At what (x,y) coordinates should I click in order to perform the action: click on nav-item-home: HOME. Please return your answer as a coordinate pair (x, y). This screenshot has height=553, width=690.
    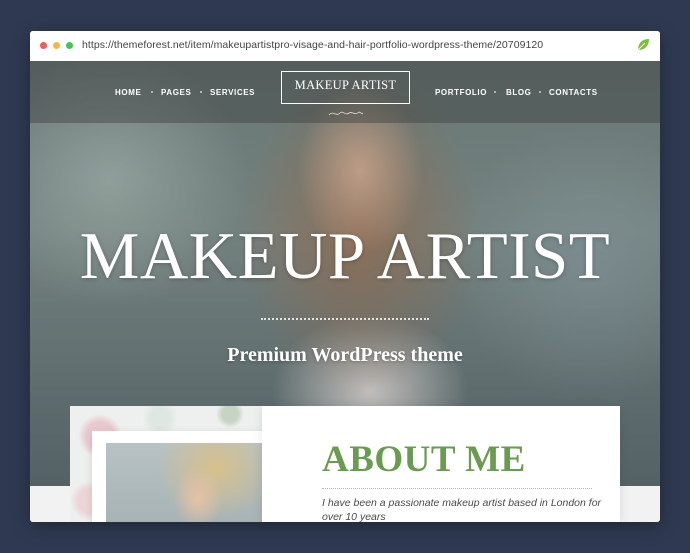
    Looking at the image, I should click on (128, 92).